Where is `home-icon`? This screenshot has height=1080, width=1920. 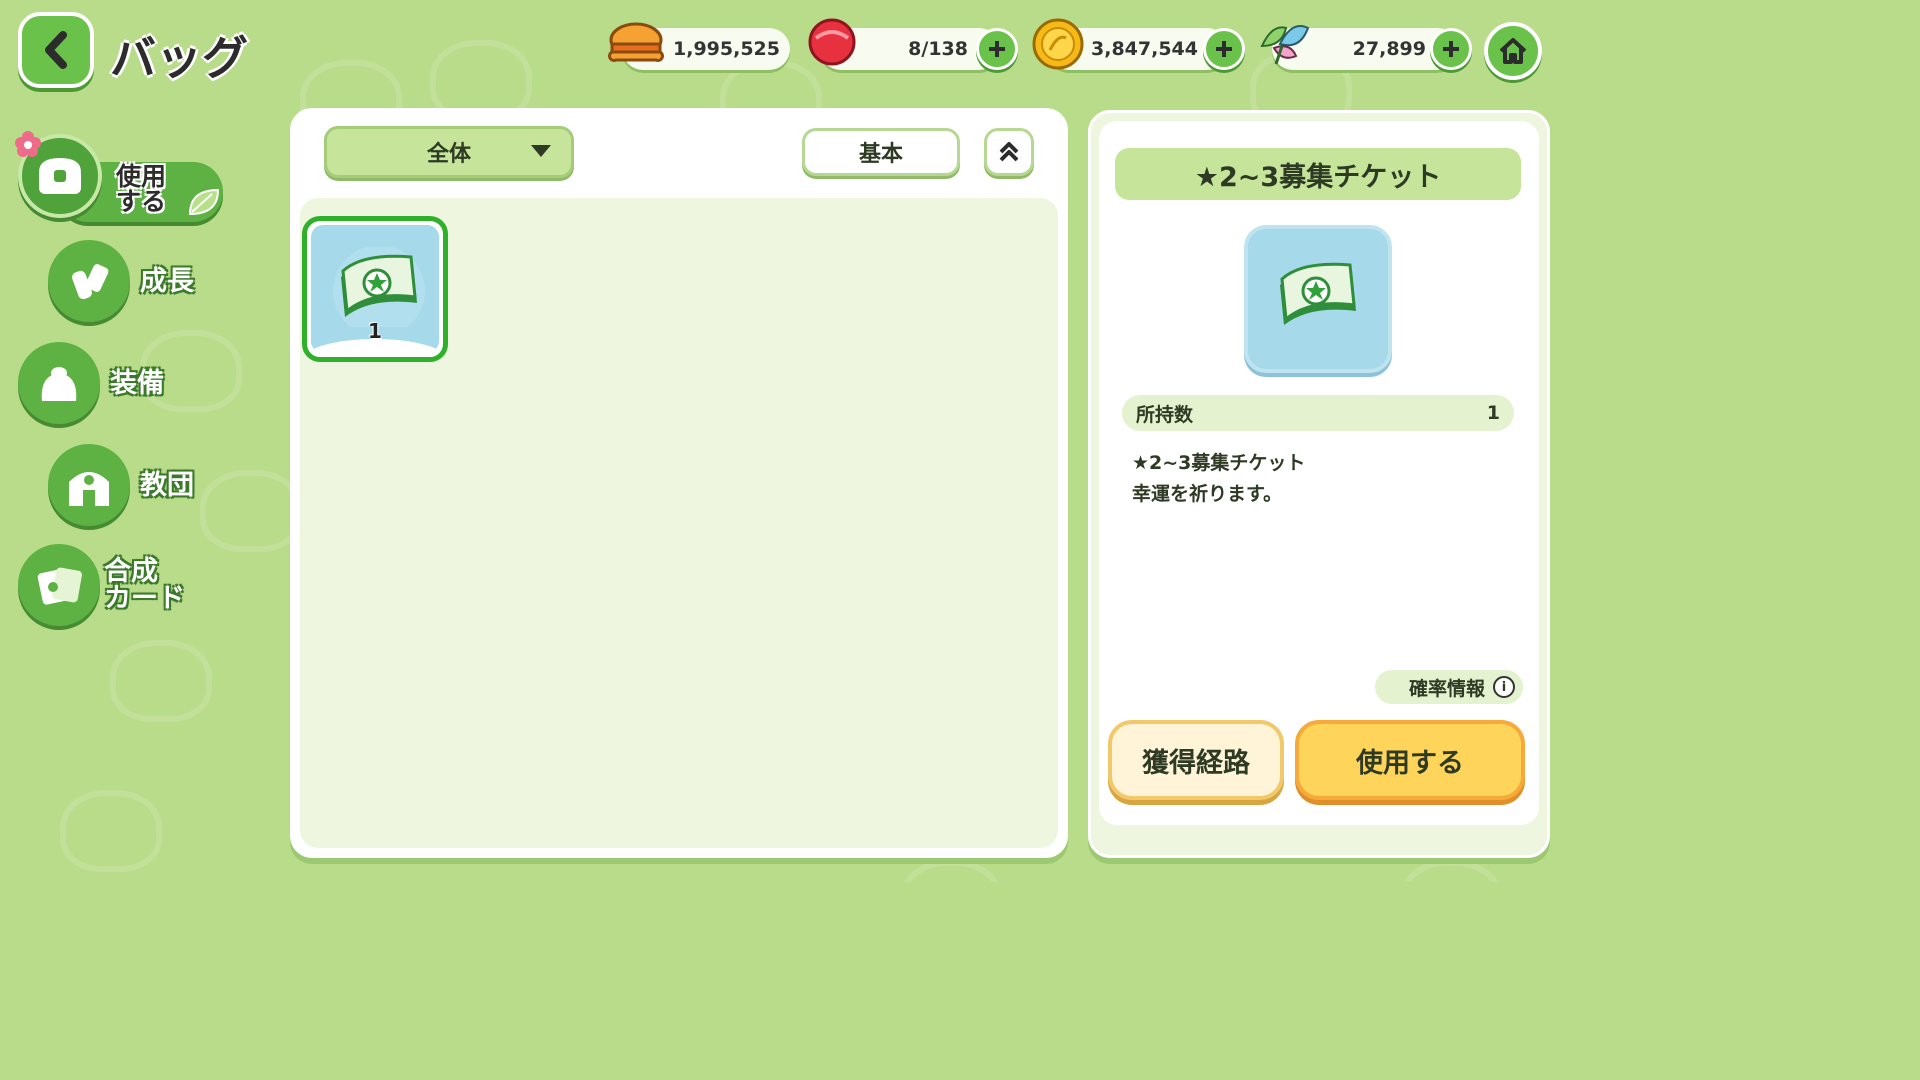
home-icon is located at coordinates (1513, 51).